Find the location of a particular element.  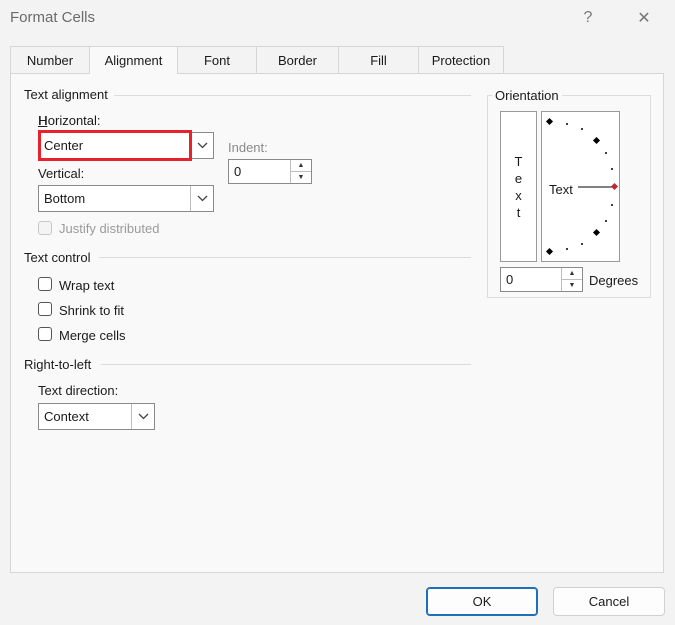

tab-number: Number is located at coordinates (50, 59).